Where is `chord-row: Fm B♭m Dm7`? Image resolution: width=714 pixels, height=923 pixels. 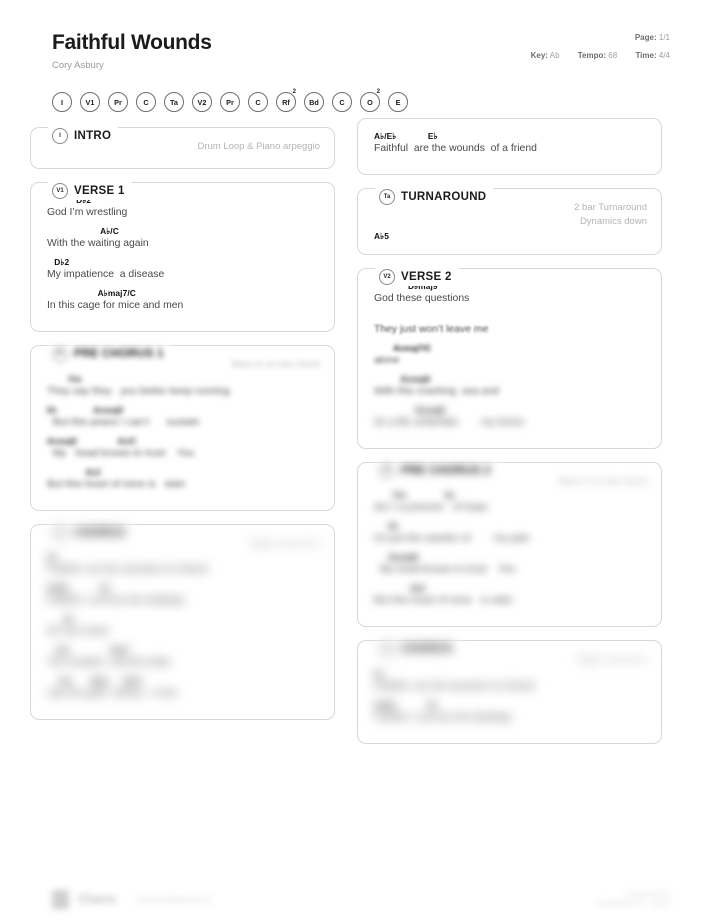
chord-row: Fm B♭m Dm7 is located at coordinates (95, 681).